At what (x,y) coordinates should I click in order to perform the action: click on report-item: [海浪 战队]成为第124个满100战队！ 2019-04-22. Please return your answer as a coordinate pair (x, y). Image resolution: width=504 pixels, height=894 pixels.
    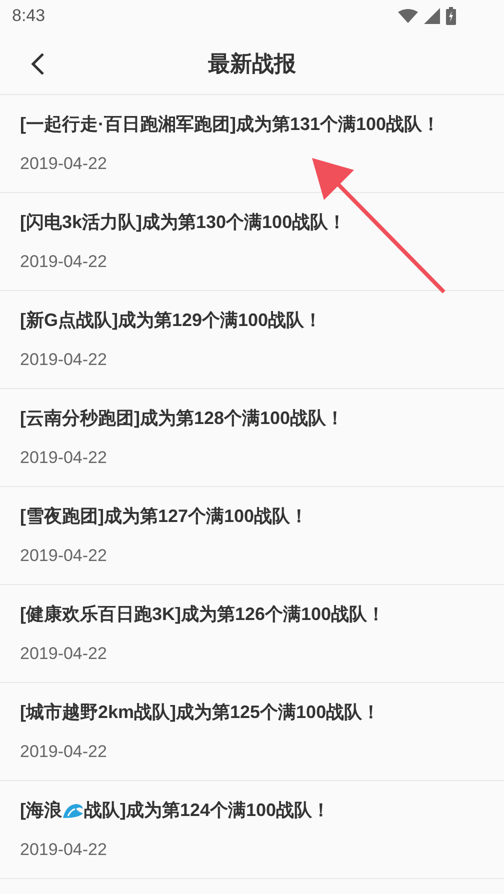
    Looking at the image, I should click on (252, 830).